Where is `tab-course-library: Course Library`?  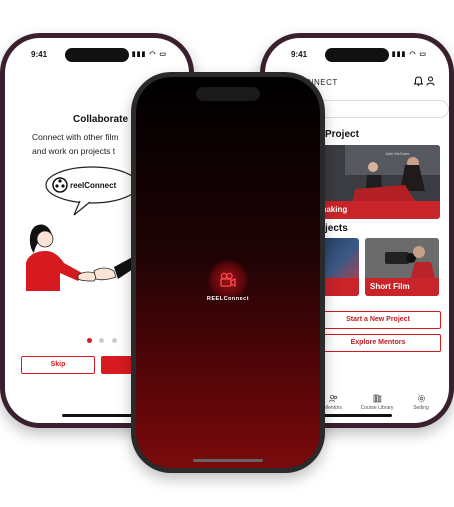
tab-course-library: Course Library is located at coordinates (377, 402).